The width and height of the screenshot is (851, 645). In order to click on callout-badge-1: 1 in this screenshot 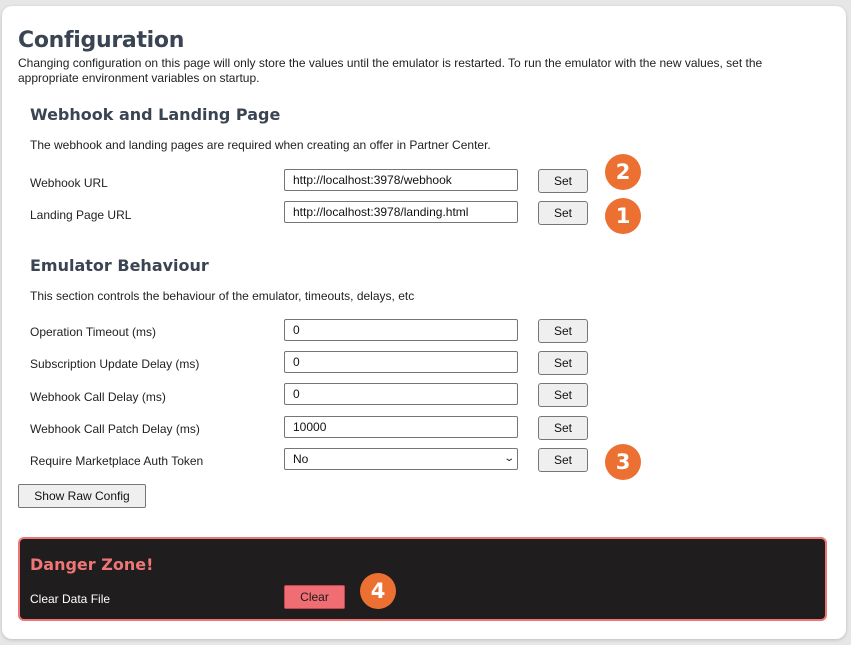, I will do `click(623, 216)`.